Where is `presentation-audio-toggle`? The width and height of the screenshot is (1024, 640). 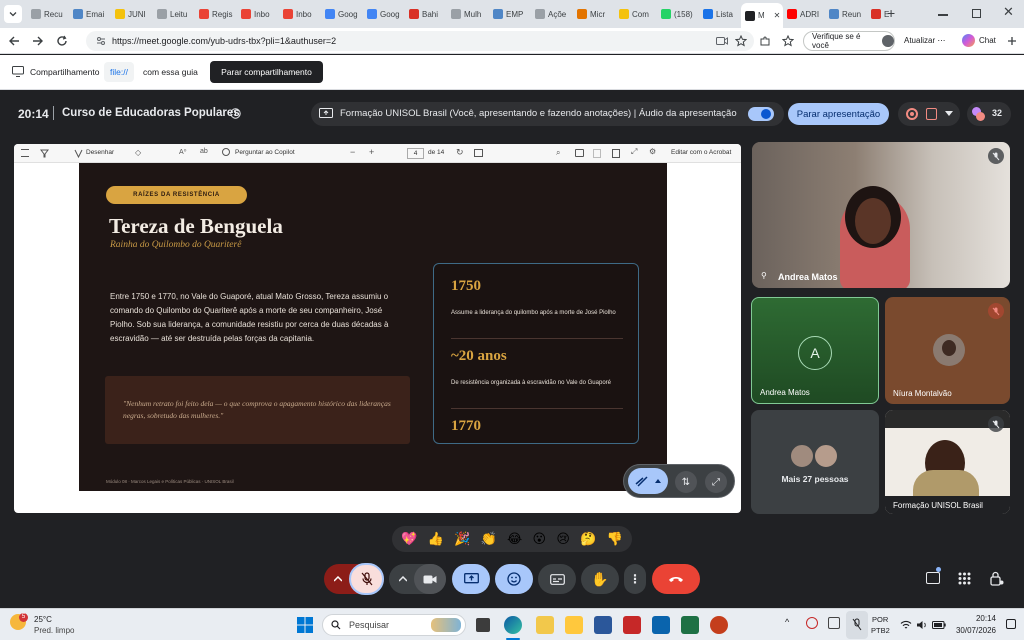 presentation-audio-toggle is located at coordinates (761, 114).